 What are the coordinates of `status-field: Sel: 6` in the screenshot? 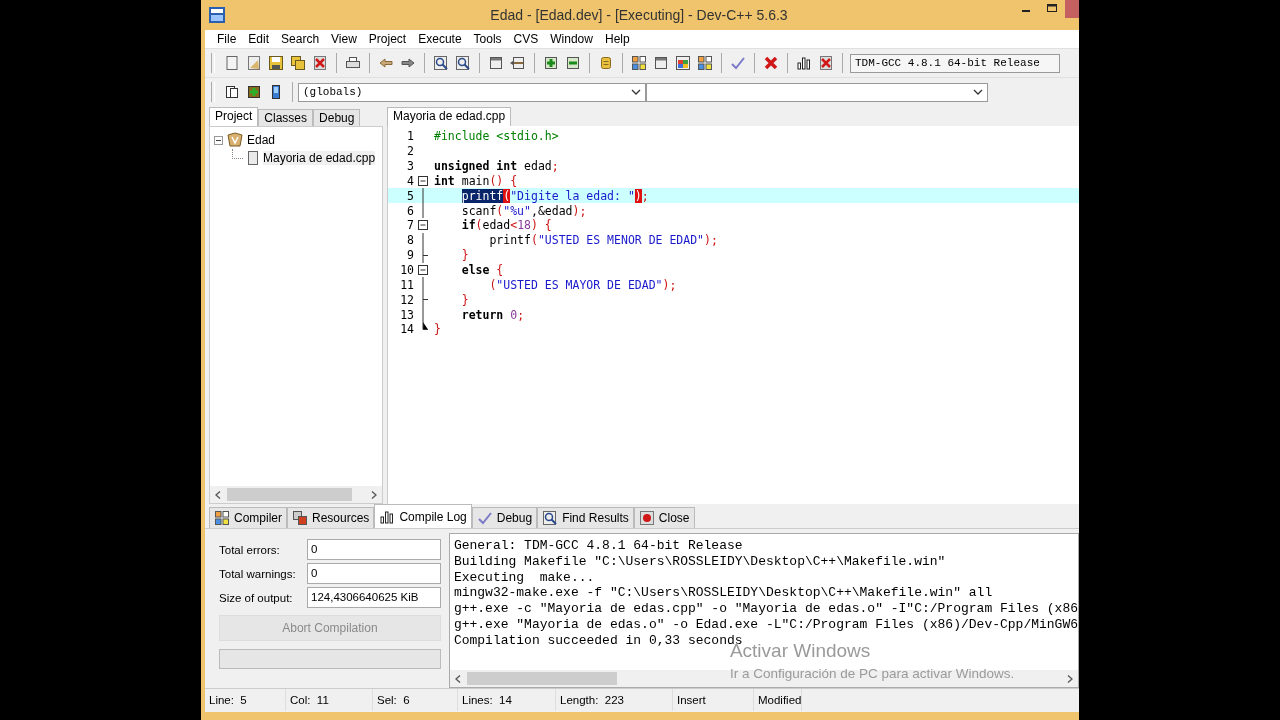 It's located at (415, 700).